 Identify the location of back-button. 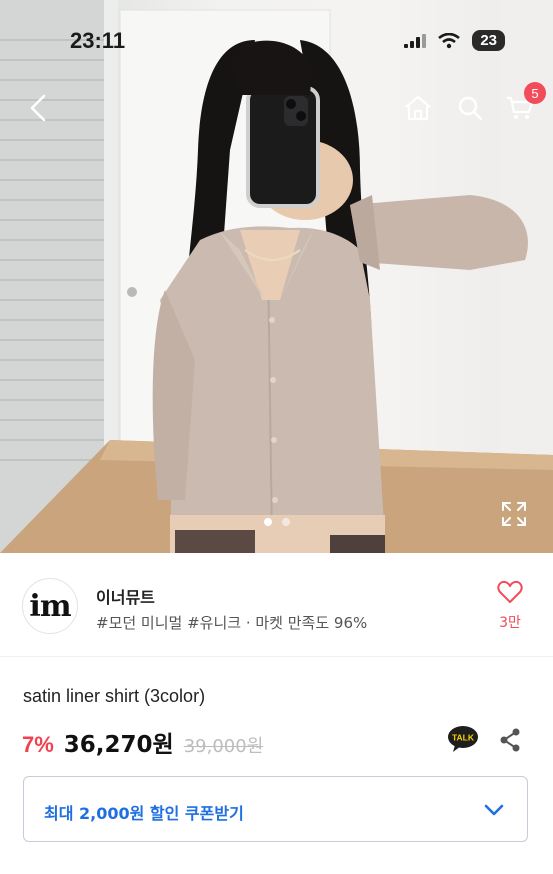
(38, 108).